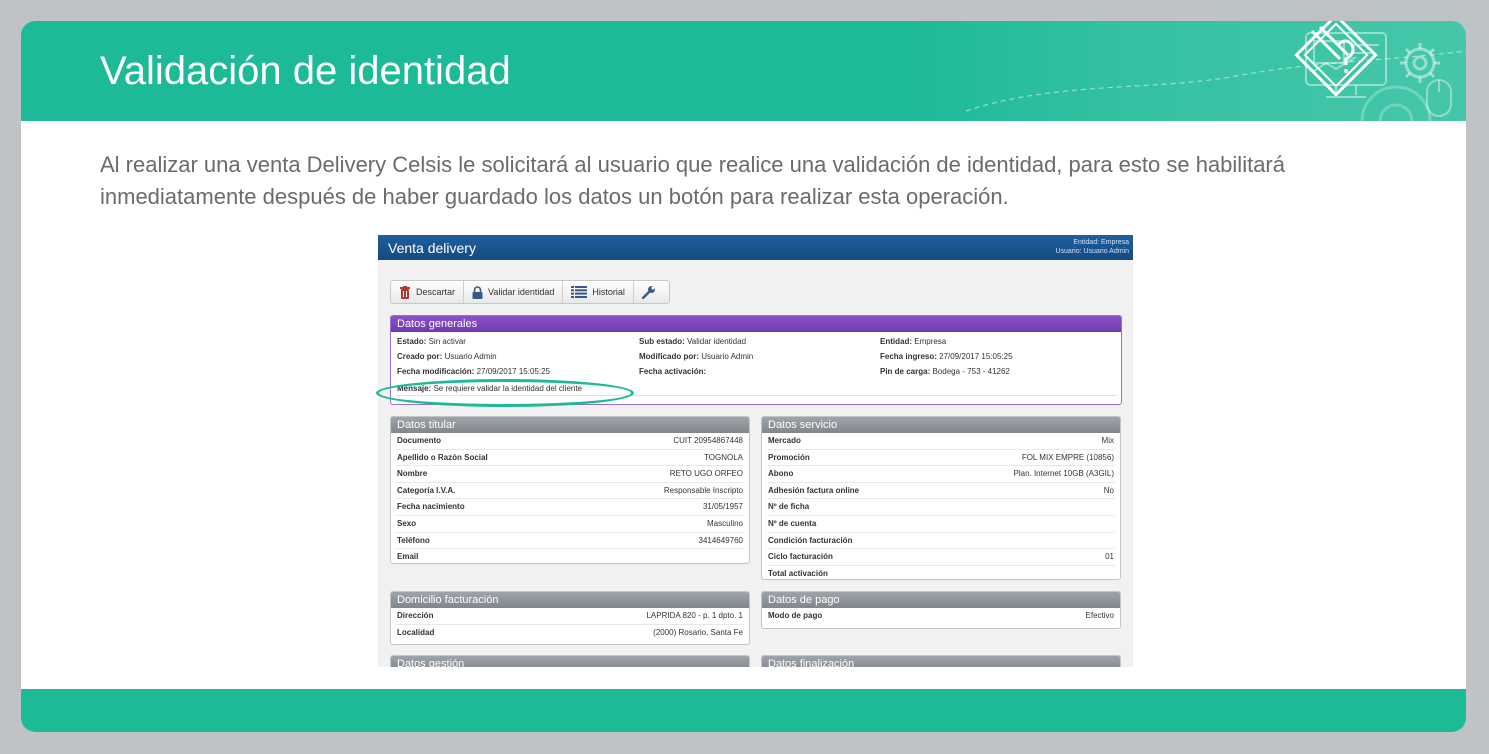 The image size is (1489, 754). Describe the element at coordinates (570, 425) in the screenshot. I see `holder-data-header: Datos titular` at that location.